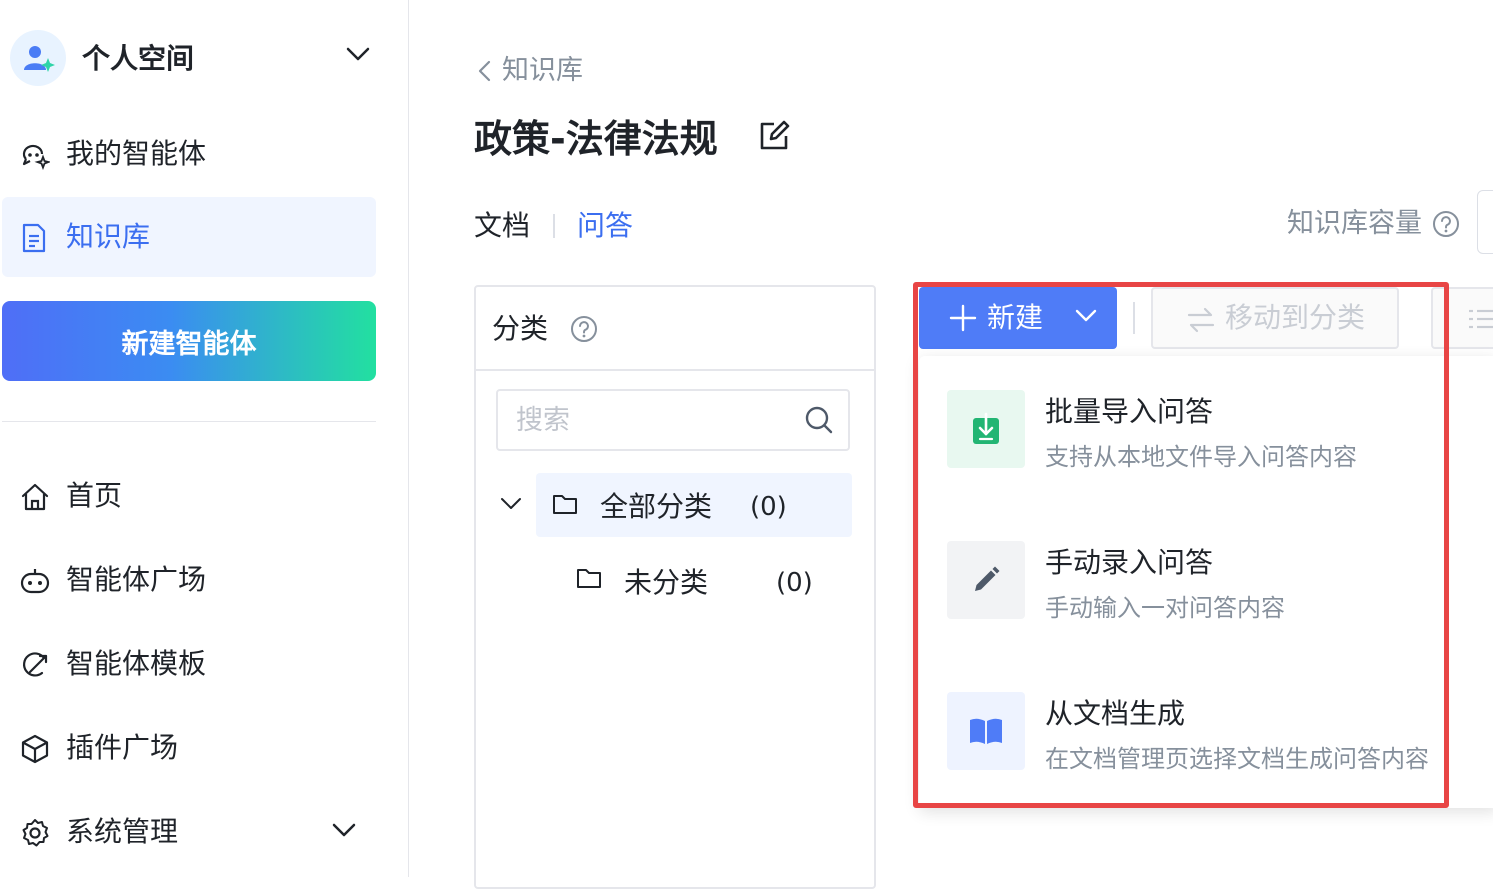 This screenshot has height=889, width=1493. I want to click on sidebar-item-label: 智能体模板, so click(136, 663).